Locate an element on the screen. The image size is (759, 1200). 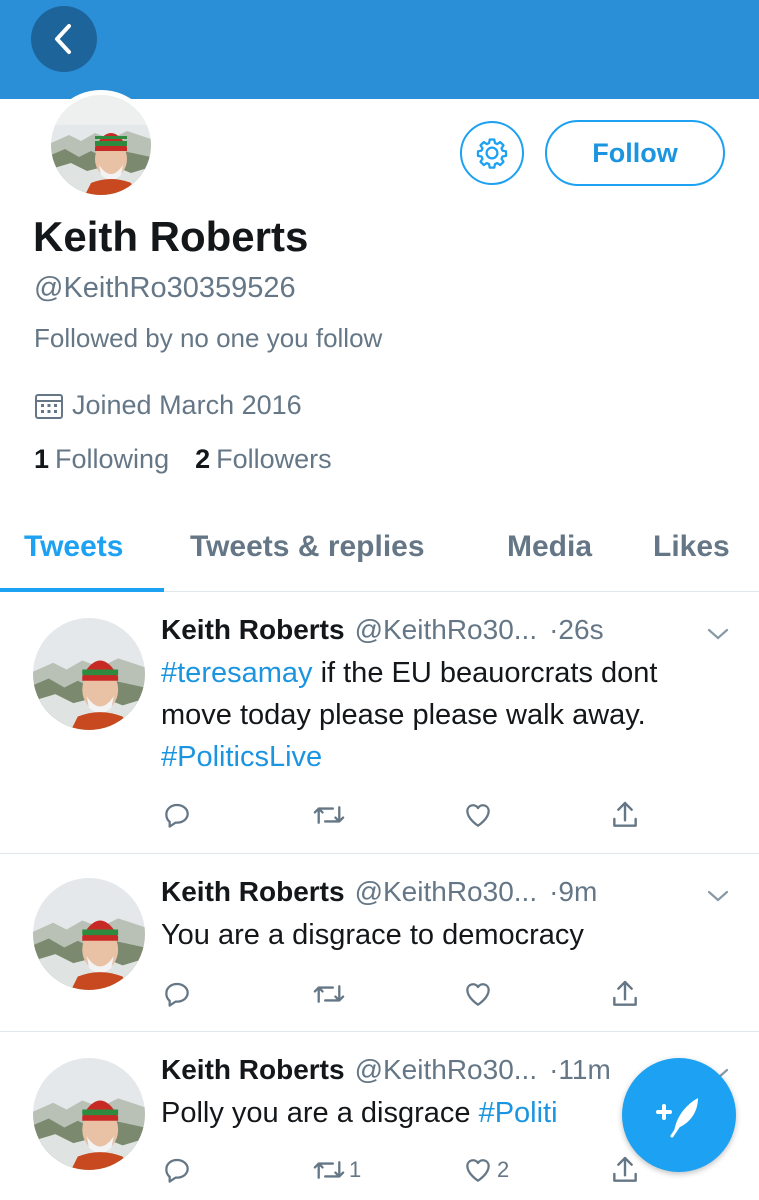
settings-button is located at coordinates (492, 153).